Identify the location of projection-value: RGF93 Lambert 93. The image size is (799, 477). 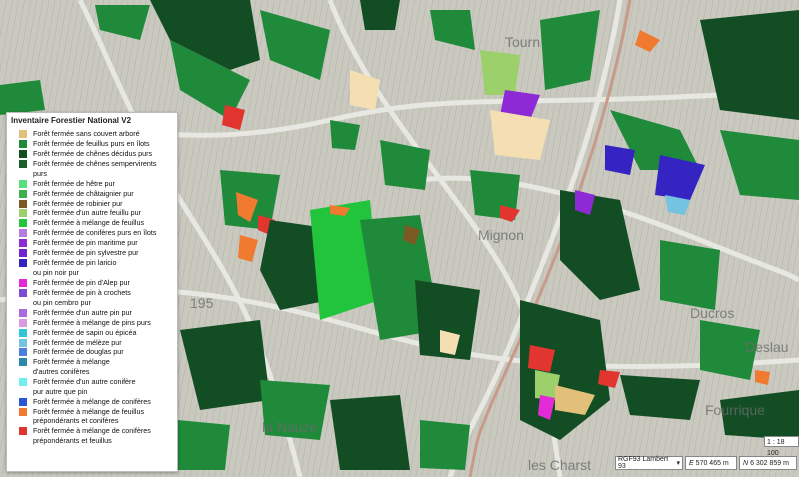
(643, 463).